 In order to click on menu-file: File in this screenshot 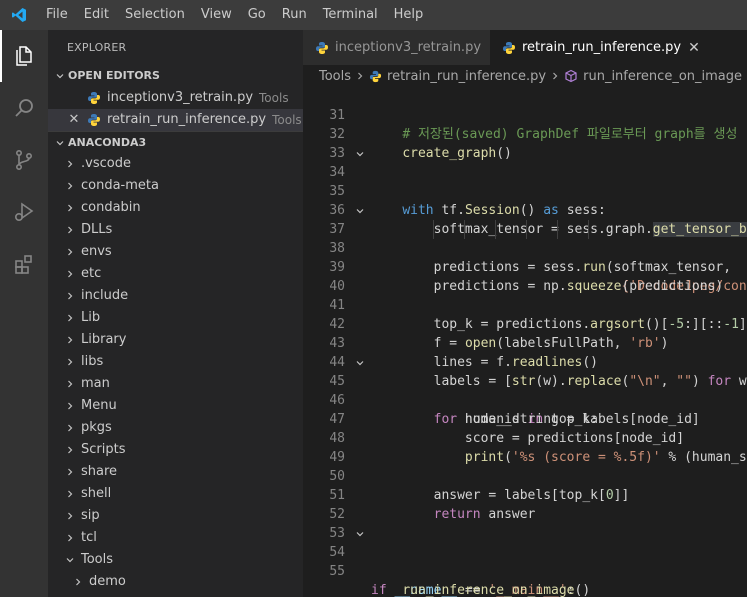, I will do `click(57, 15)`.